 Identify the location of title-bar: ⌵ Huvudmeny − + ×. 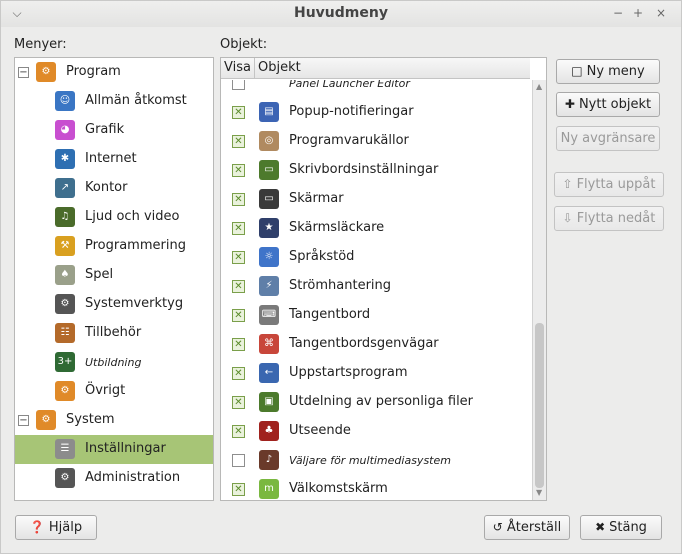
(341, 14).